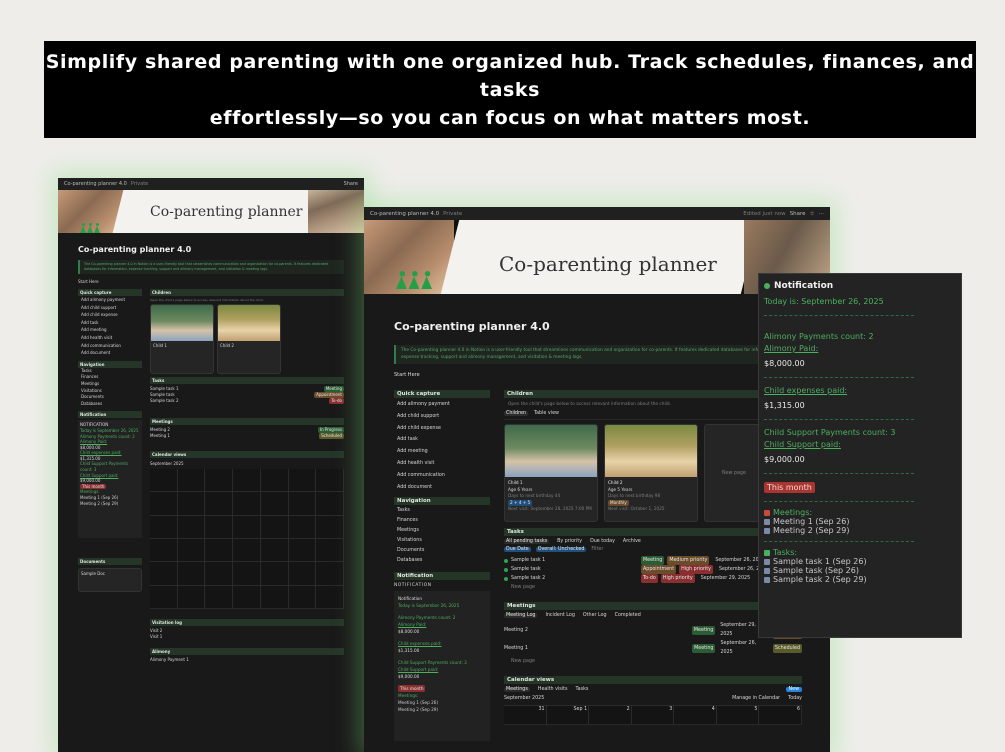 This screenshot has height=752, width=1005. What do you see at coordinates (427, 618) in the screenshot?
I see `front-notif-alimony-count: Alimony Payments count: 2` at bounding box center [427, 618].